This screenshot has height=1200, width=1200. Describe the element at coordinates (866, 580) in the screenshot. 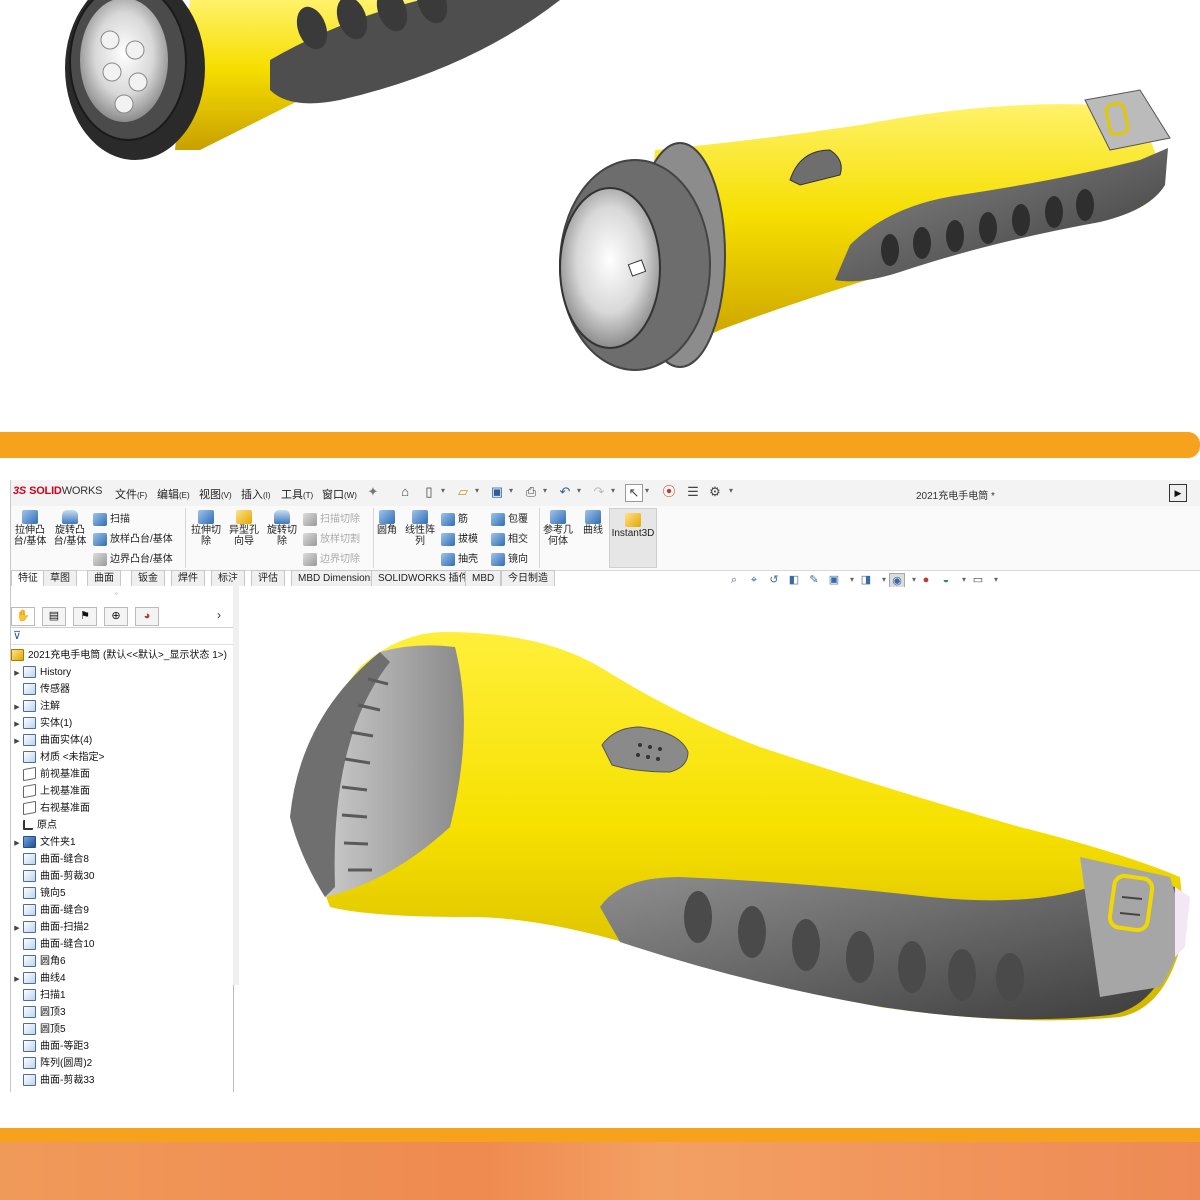

I see `display-style-icon: ◨` at that location.